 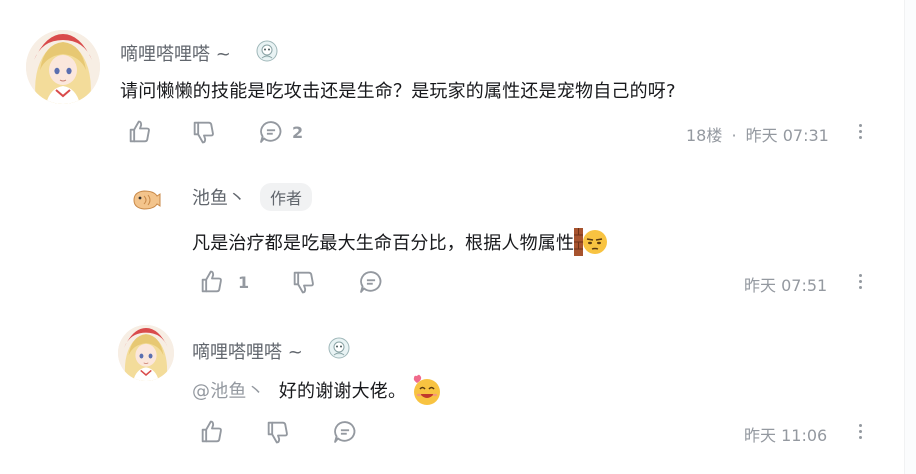 I want to click on reply-text: 好的谢谢大佬。, so click(x=342, y=391).